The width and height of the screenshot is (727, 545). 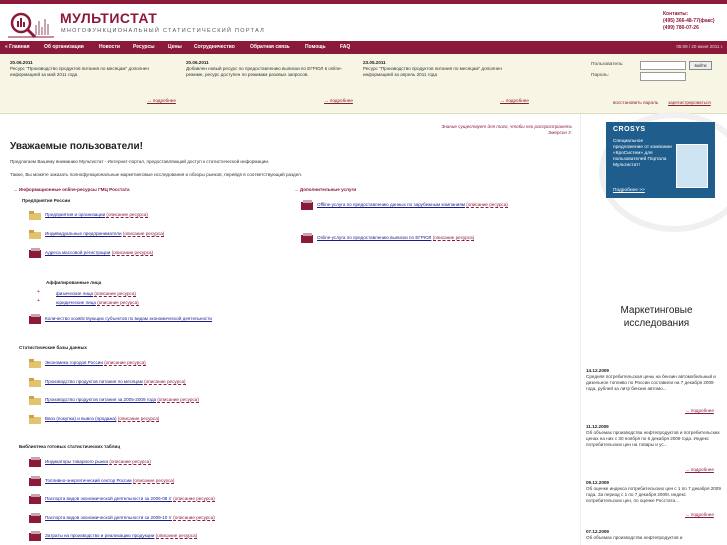 What do you see at coordinates (46, 200) in the screenshot?
I see `subsection-registers: Предприятия России` at bounding box center [46, 200].